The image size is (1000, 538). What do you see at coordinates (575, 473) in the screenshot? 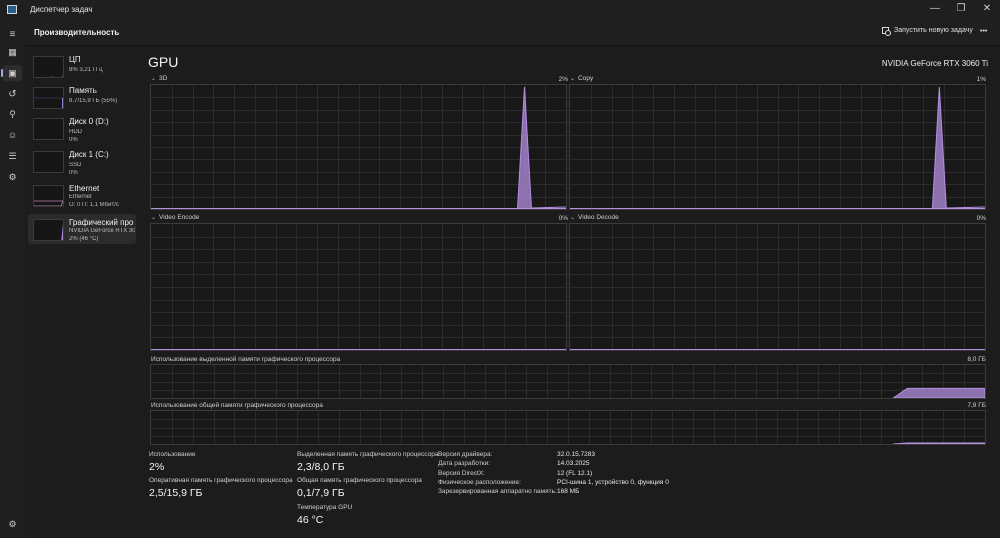
I see `directx-version-value: 12 (FL 12.1)` at bounding box center [575, 473].